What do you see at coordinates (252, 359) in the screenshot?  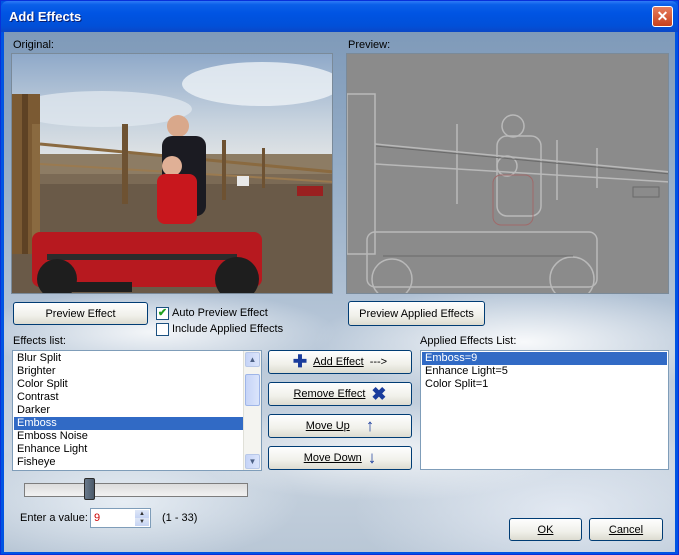 I see `scroll-up-icon: ▲` at bounding box center [252, 359].